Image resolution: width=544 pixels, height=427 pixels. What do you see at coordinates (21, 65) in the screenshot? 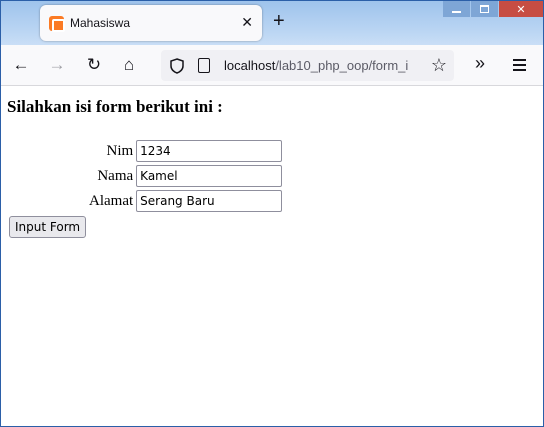
I see `back-icon: ←` at bounding box center [21, 65].